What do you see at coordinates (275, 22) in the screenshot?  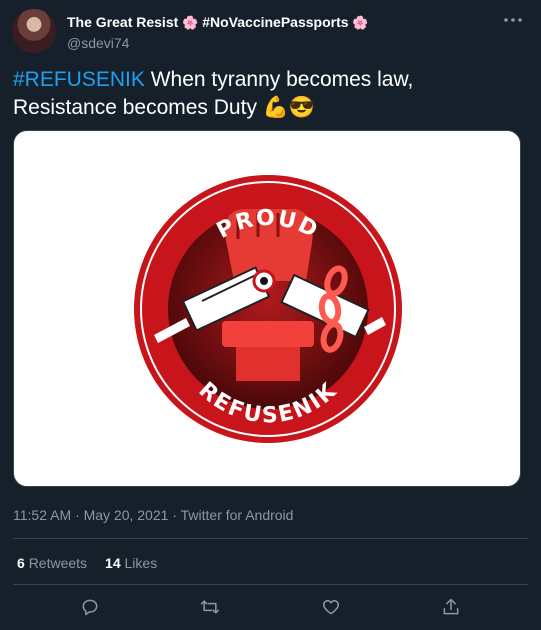 I see `display-name-tag: #NoVaccinePassports` at bounding box center [275, 22].